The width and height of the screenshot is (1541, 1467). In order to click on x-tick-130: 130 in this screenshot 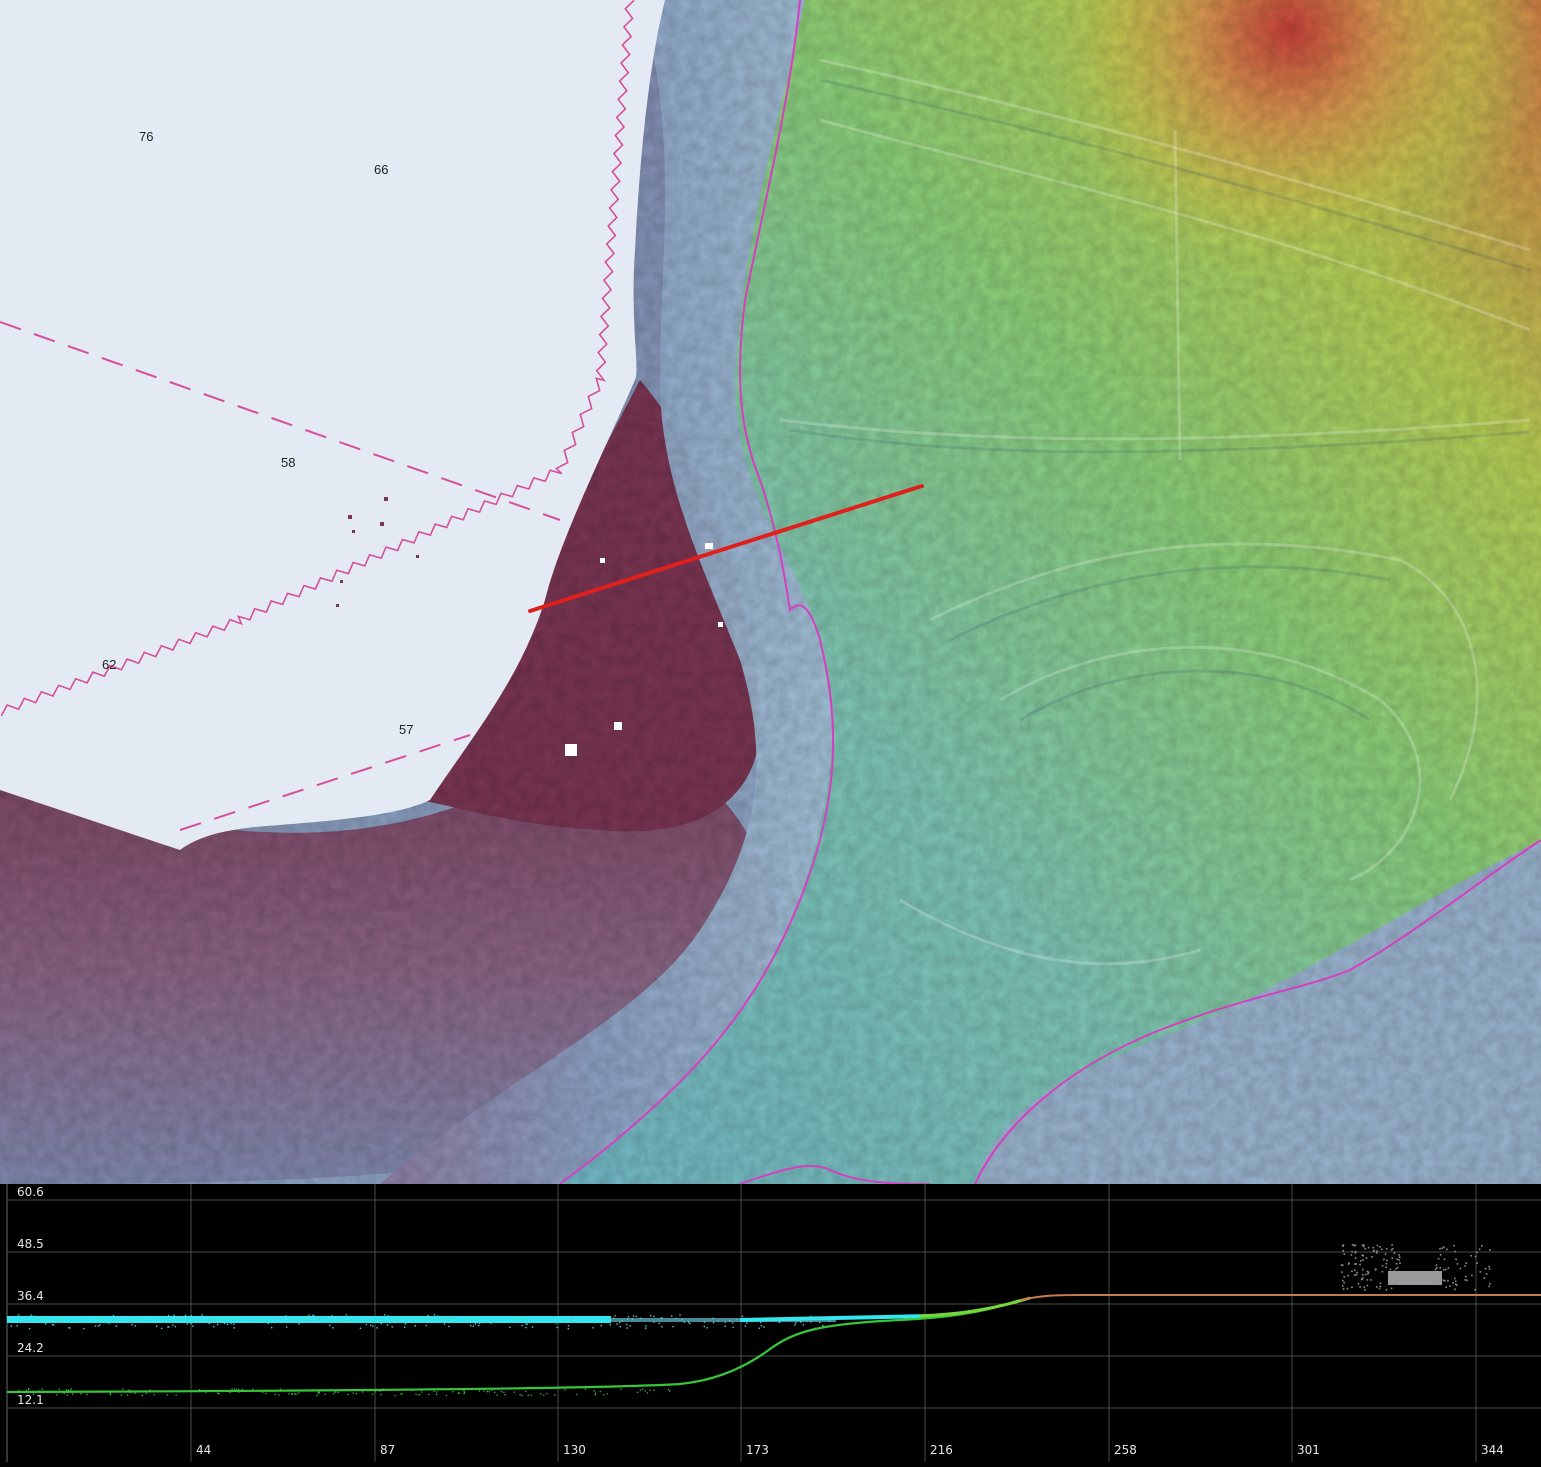, I will do `click(574, 1450)`.